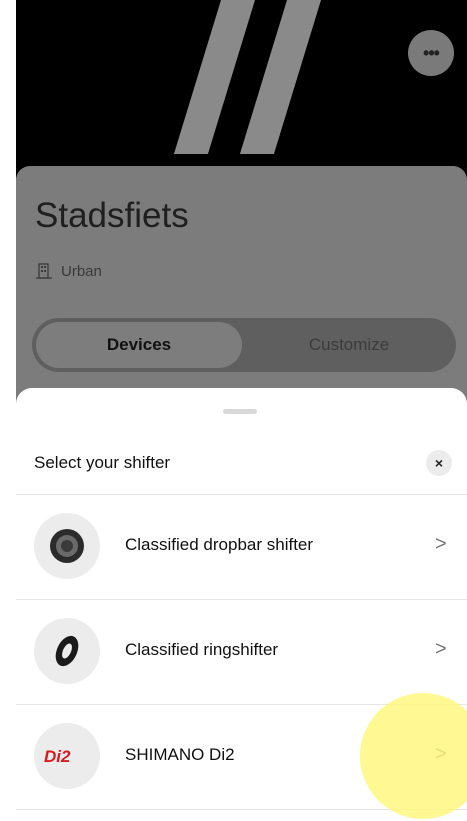  I want to click on sheet-drag-handle, so click(240, 411).